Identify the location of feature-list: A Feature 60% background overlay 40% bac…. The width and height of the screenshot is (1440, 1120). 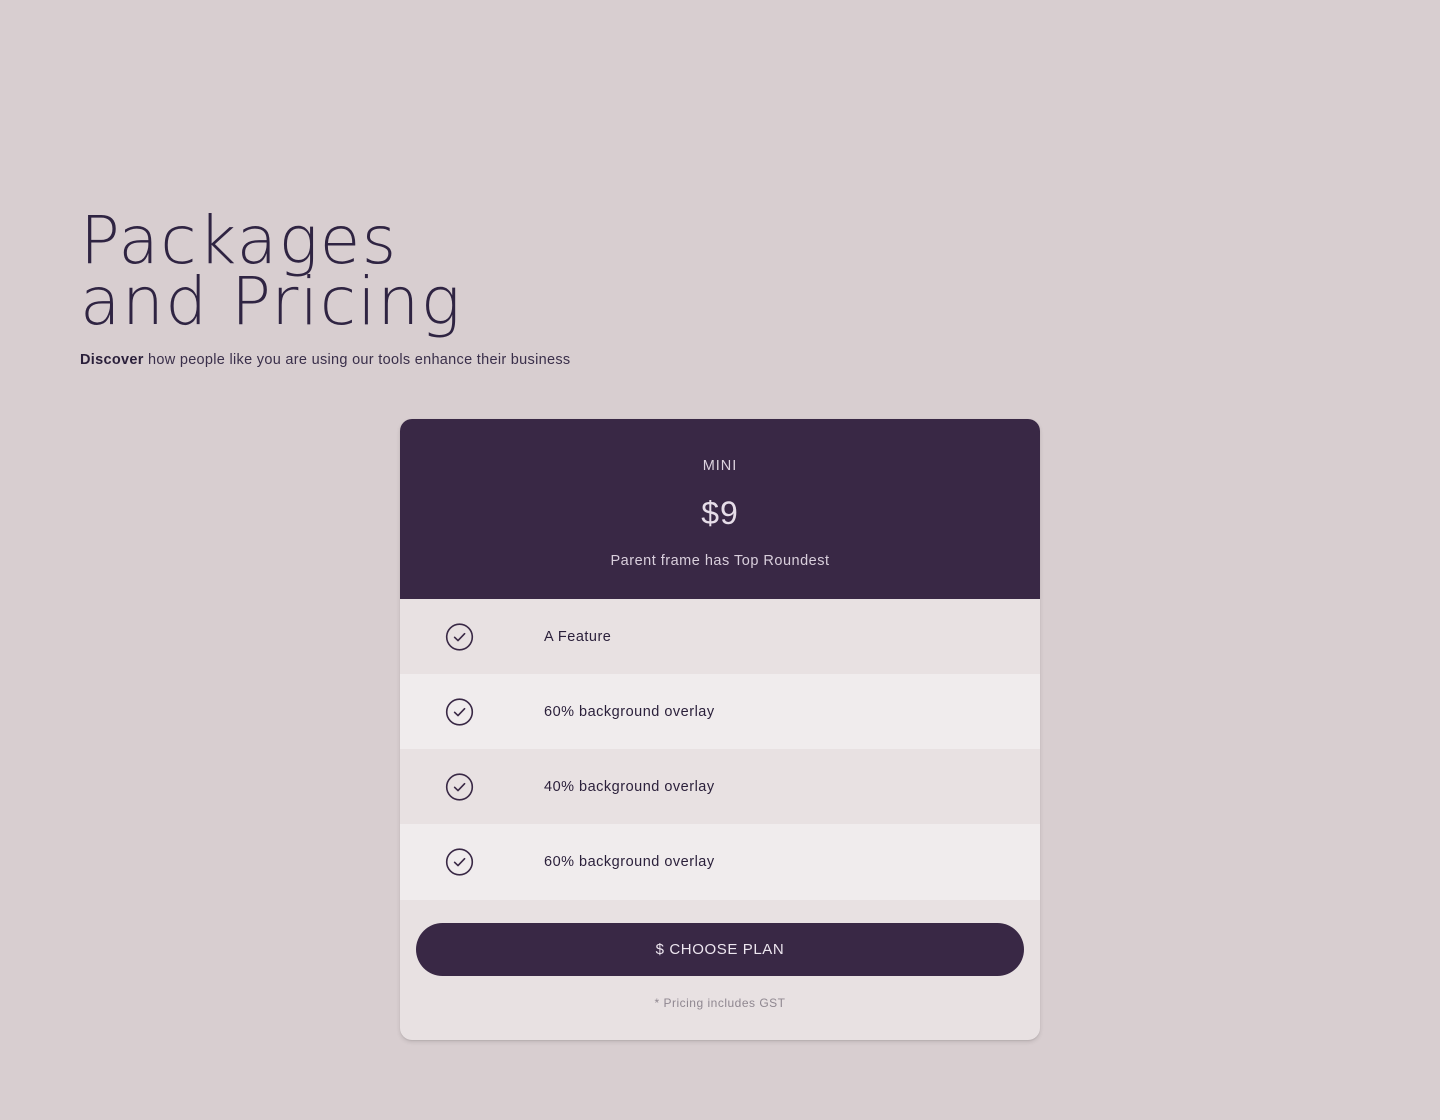
(720, 749).